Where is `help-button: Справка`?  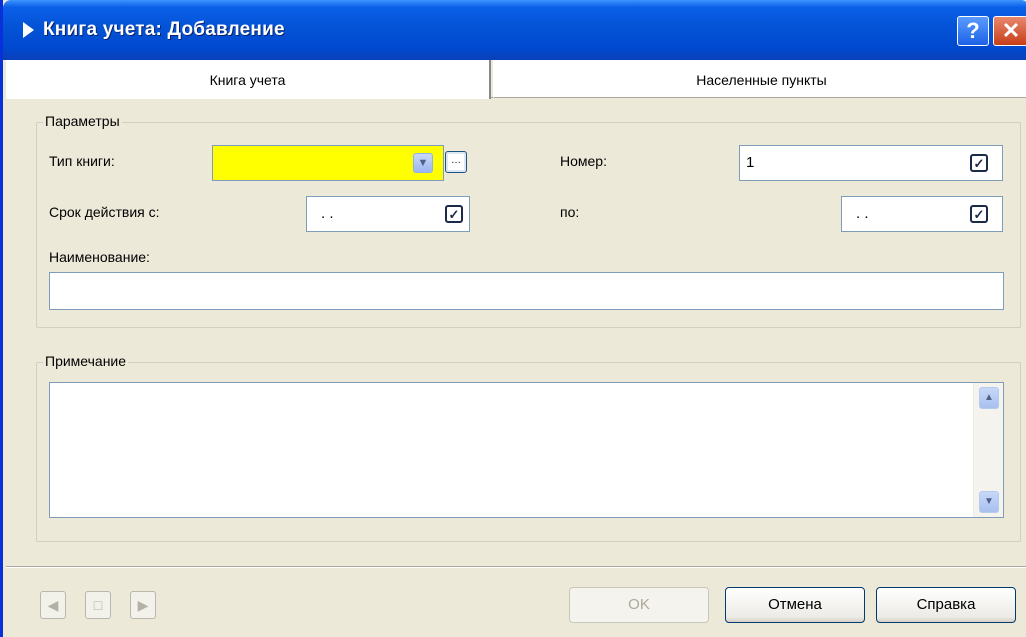 help-button: Справка is located at coordinates (946, 605).